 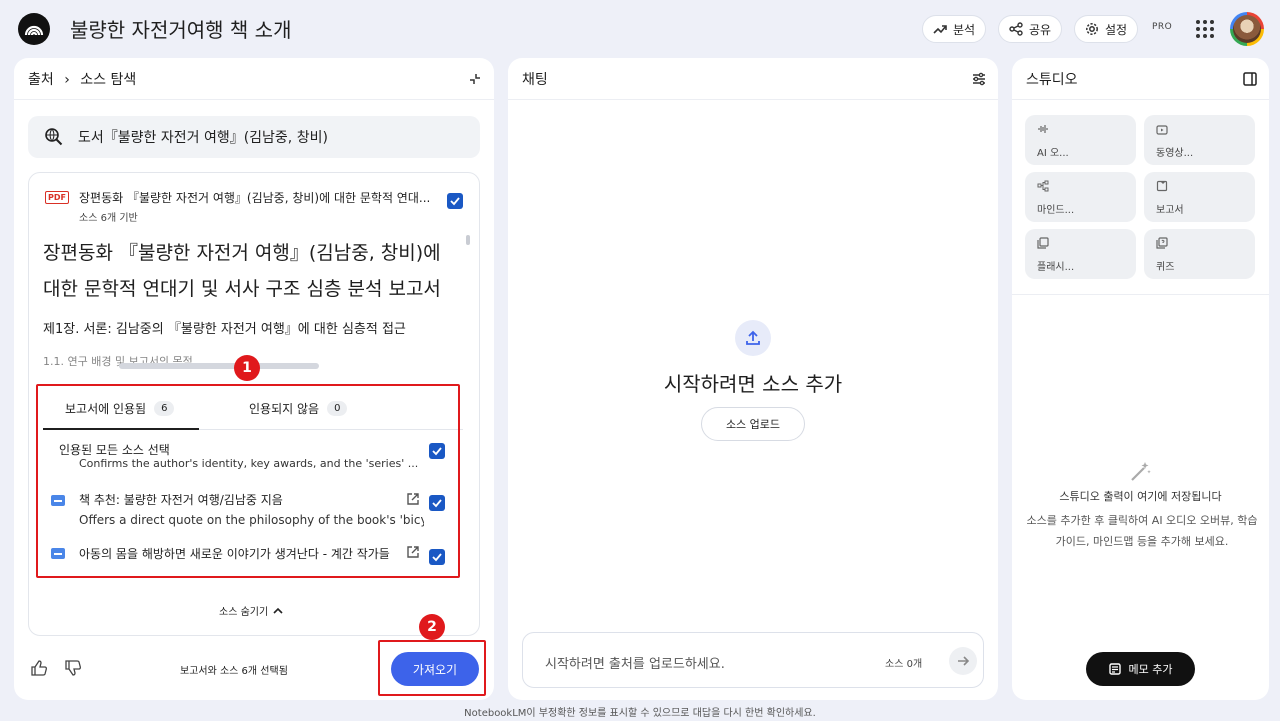 What do you see at coordinates (1199, 254) in the screenshot?
I see `studio-tile-quiz: 퀴즈` at bounding box center [1199, 254].